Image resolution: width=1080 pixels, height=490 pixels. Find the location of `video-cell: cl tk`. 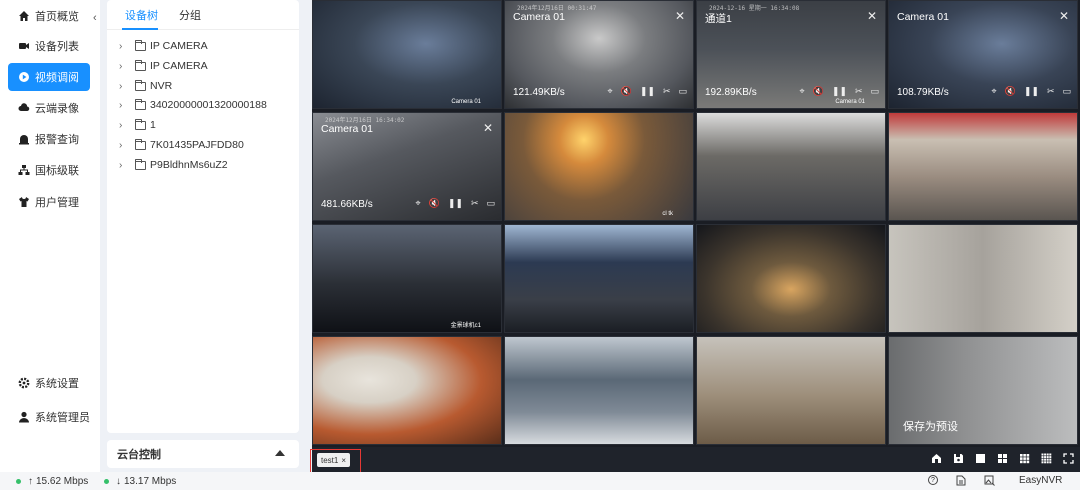

video-cell: cl tk is located at coordinates (599, 166).